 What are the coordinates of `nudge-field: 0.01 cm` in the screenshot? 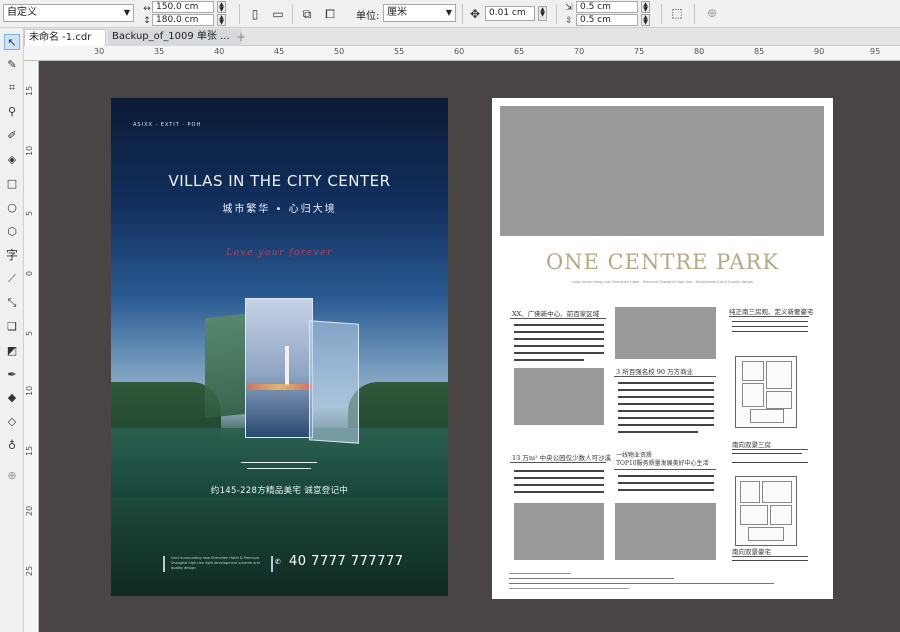 It's located at (510, 13).